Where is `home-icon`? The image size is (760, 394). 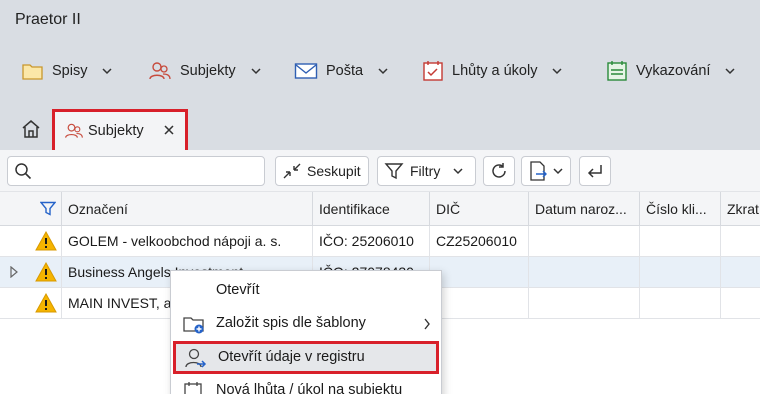 home-icon is located at coordinates (31, 129).